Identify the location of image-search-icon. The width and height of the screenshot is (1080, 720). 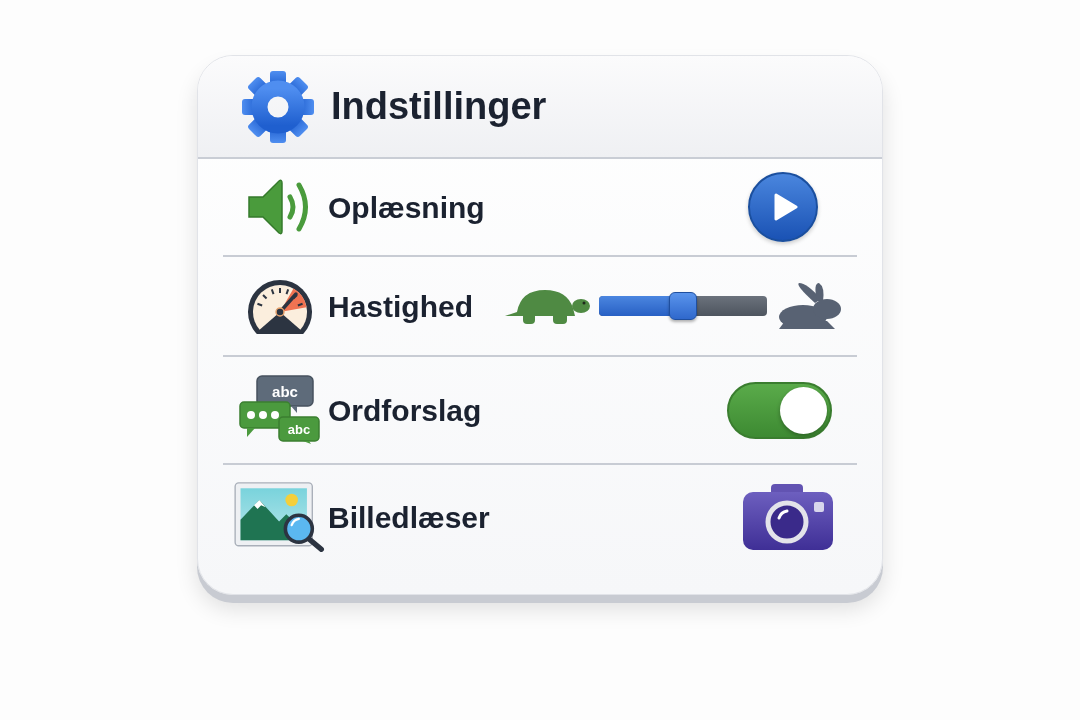
(280, 517).